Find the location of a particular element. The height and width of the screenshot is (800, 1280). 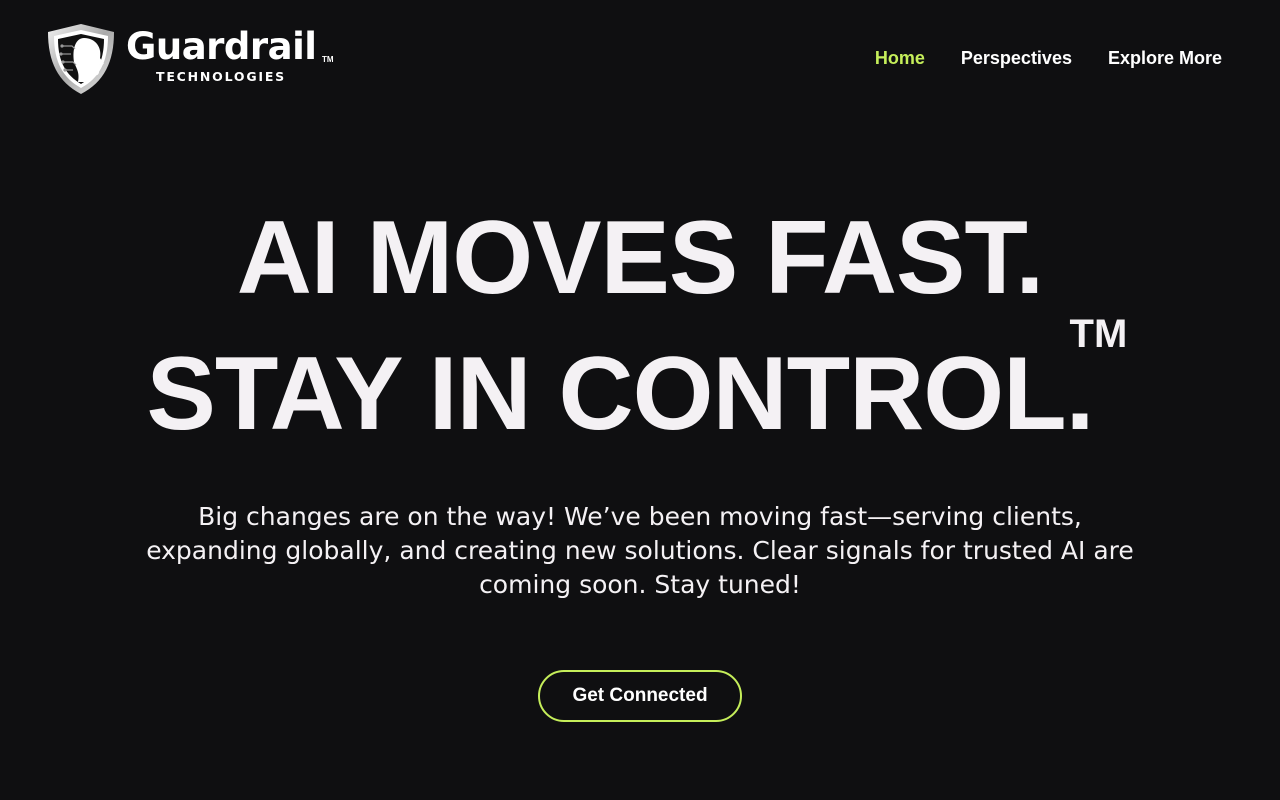

nav-item-home: Home is located at coordinates (900, 58).